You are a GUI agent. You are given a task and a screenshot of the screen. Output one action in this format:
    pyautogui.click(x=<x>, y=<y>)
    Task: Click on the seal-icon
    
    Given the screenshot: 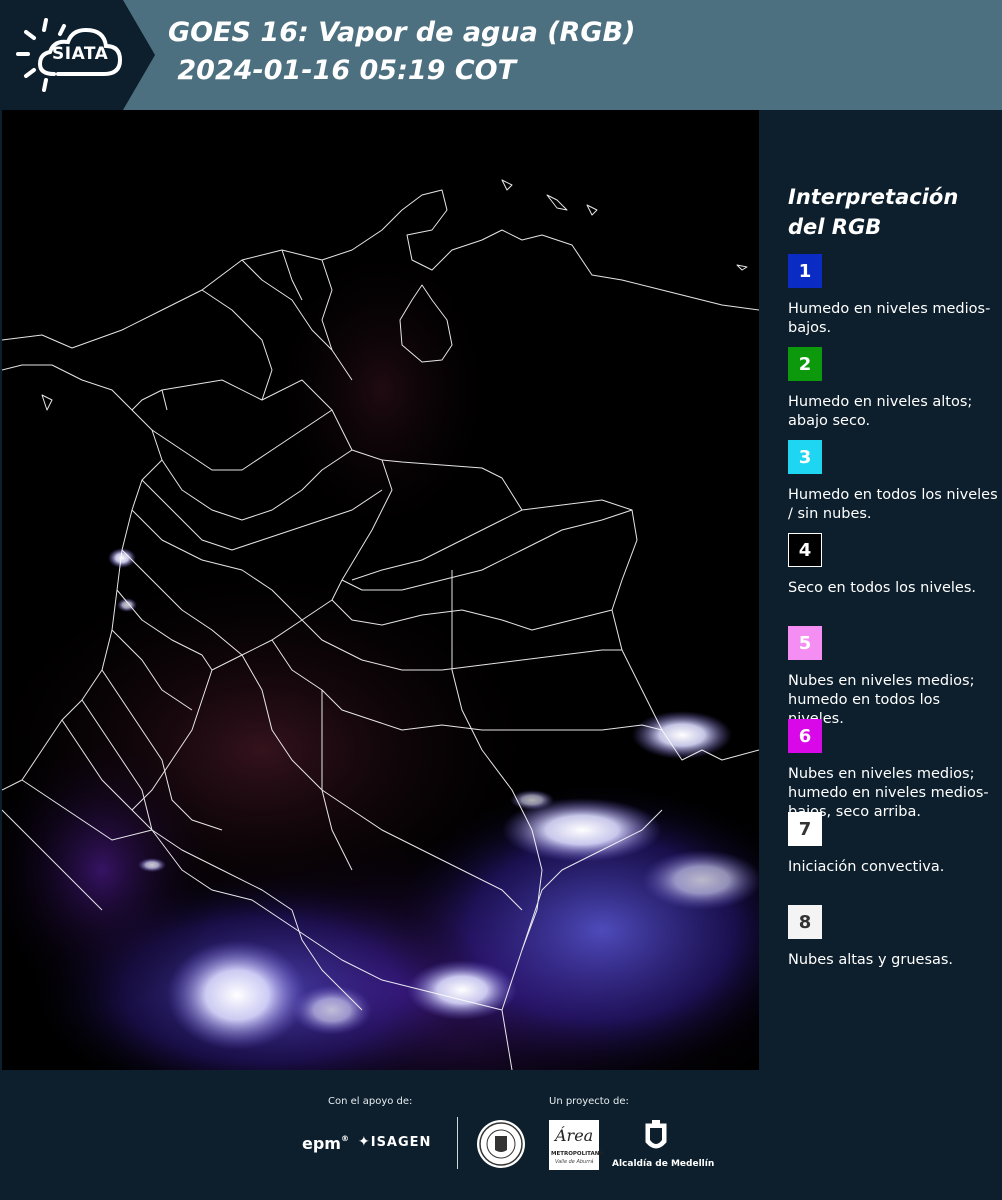 What is the action you would take?
    pyautogui.click(x=501, y=1144)
    